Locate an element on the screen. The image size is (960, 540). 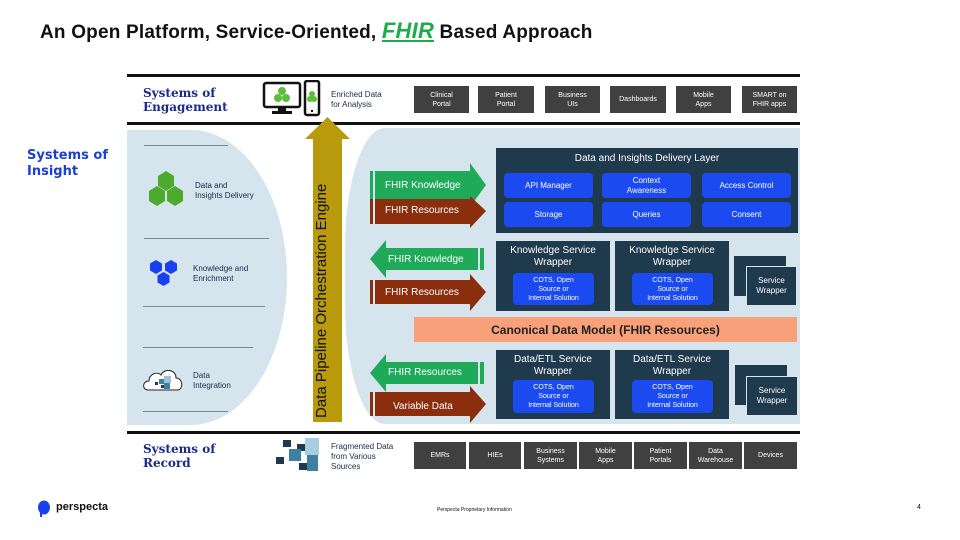
channel-mobile-apps: Mobile Apps is located at coordinates (703, 99).